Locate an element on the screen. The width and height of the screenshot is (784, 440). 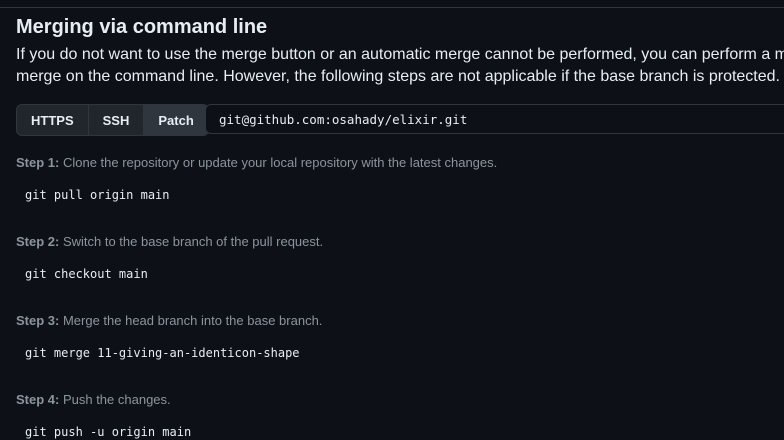
step-2-label: Step 2: is located at coordinates (38, 241).